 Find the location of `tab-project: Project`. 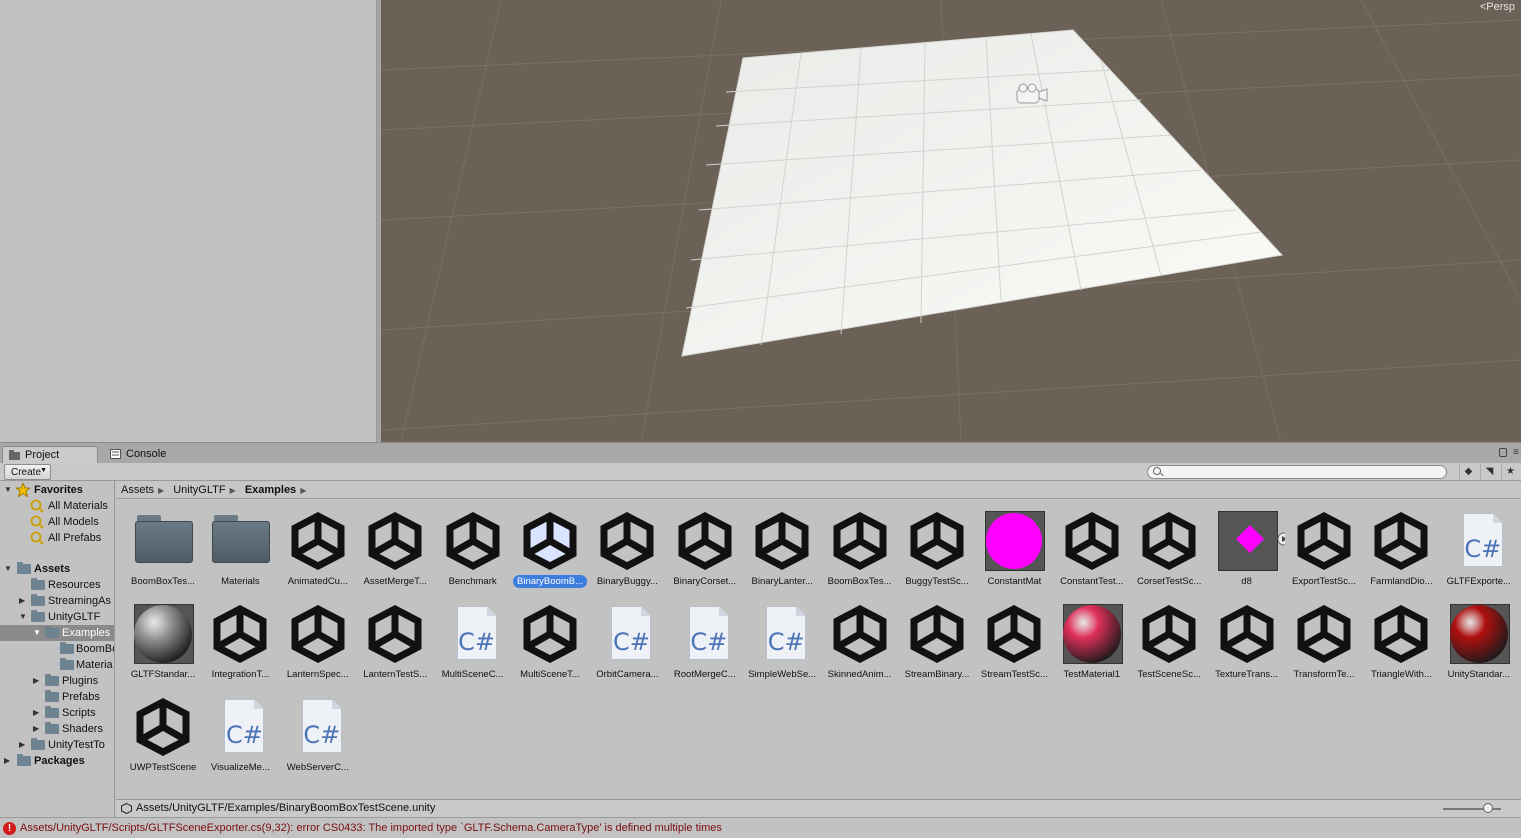

tab-project: Project is located at coordinates (50, 455).